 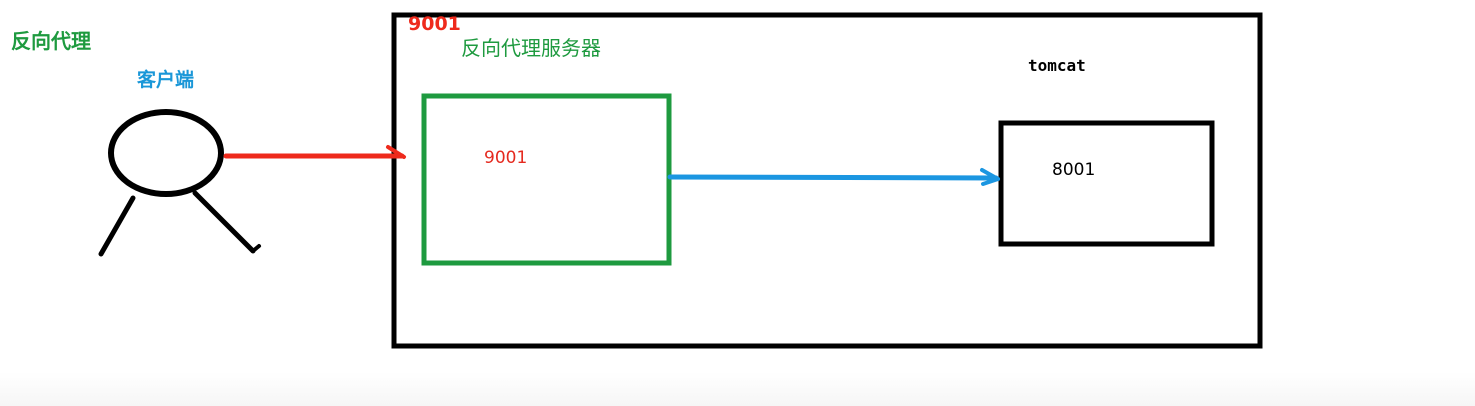 What do you see at coordinates (166, 80) in the screenshot?
I see `client-label: 客户端` at bounding box center [166, 80].